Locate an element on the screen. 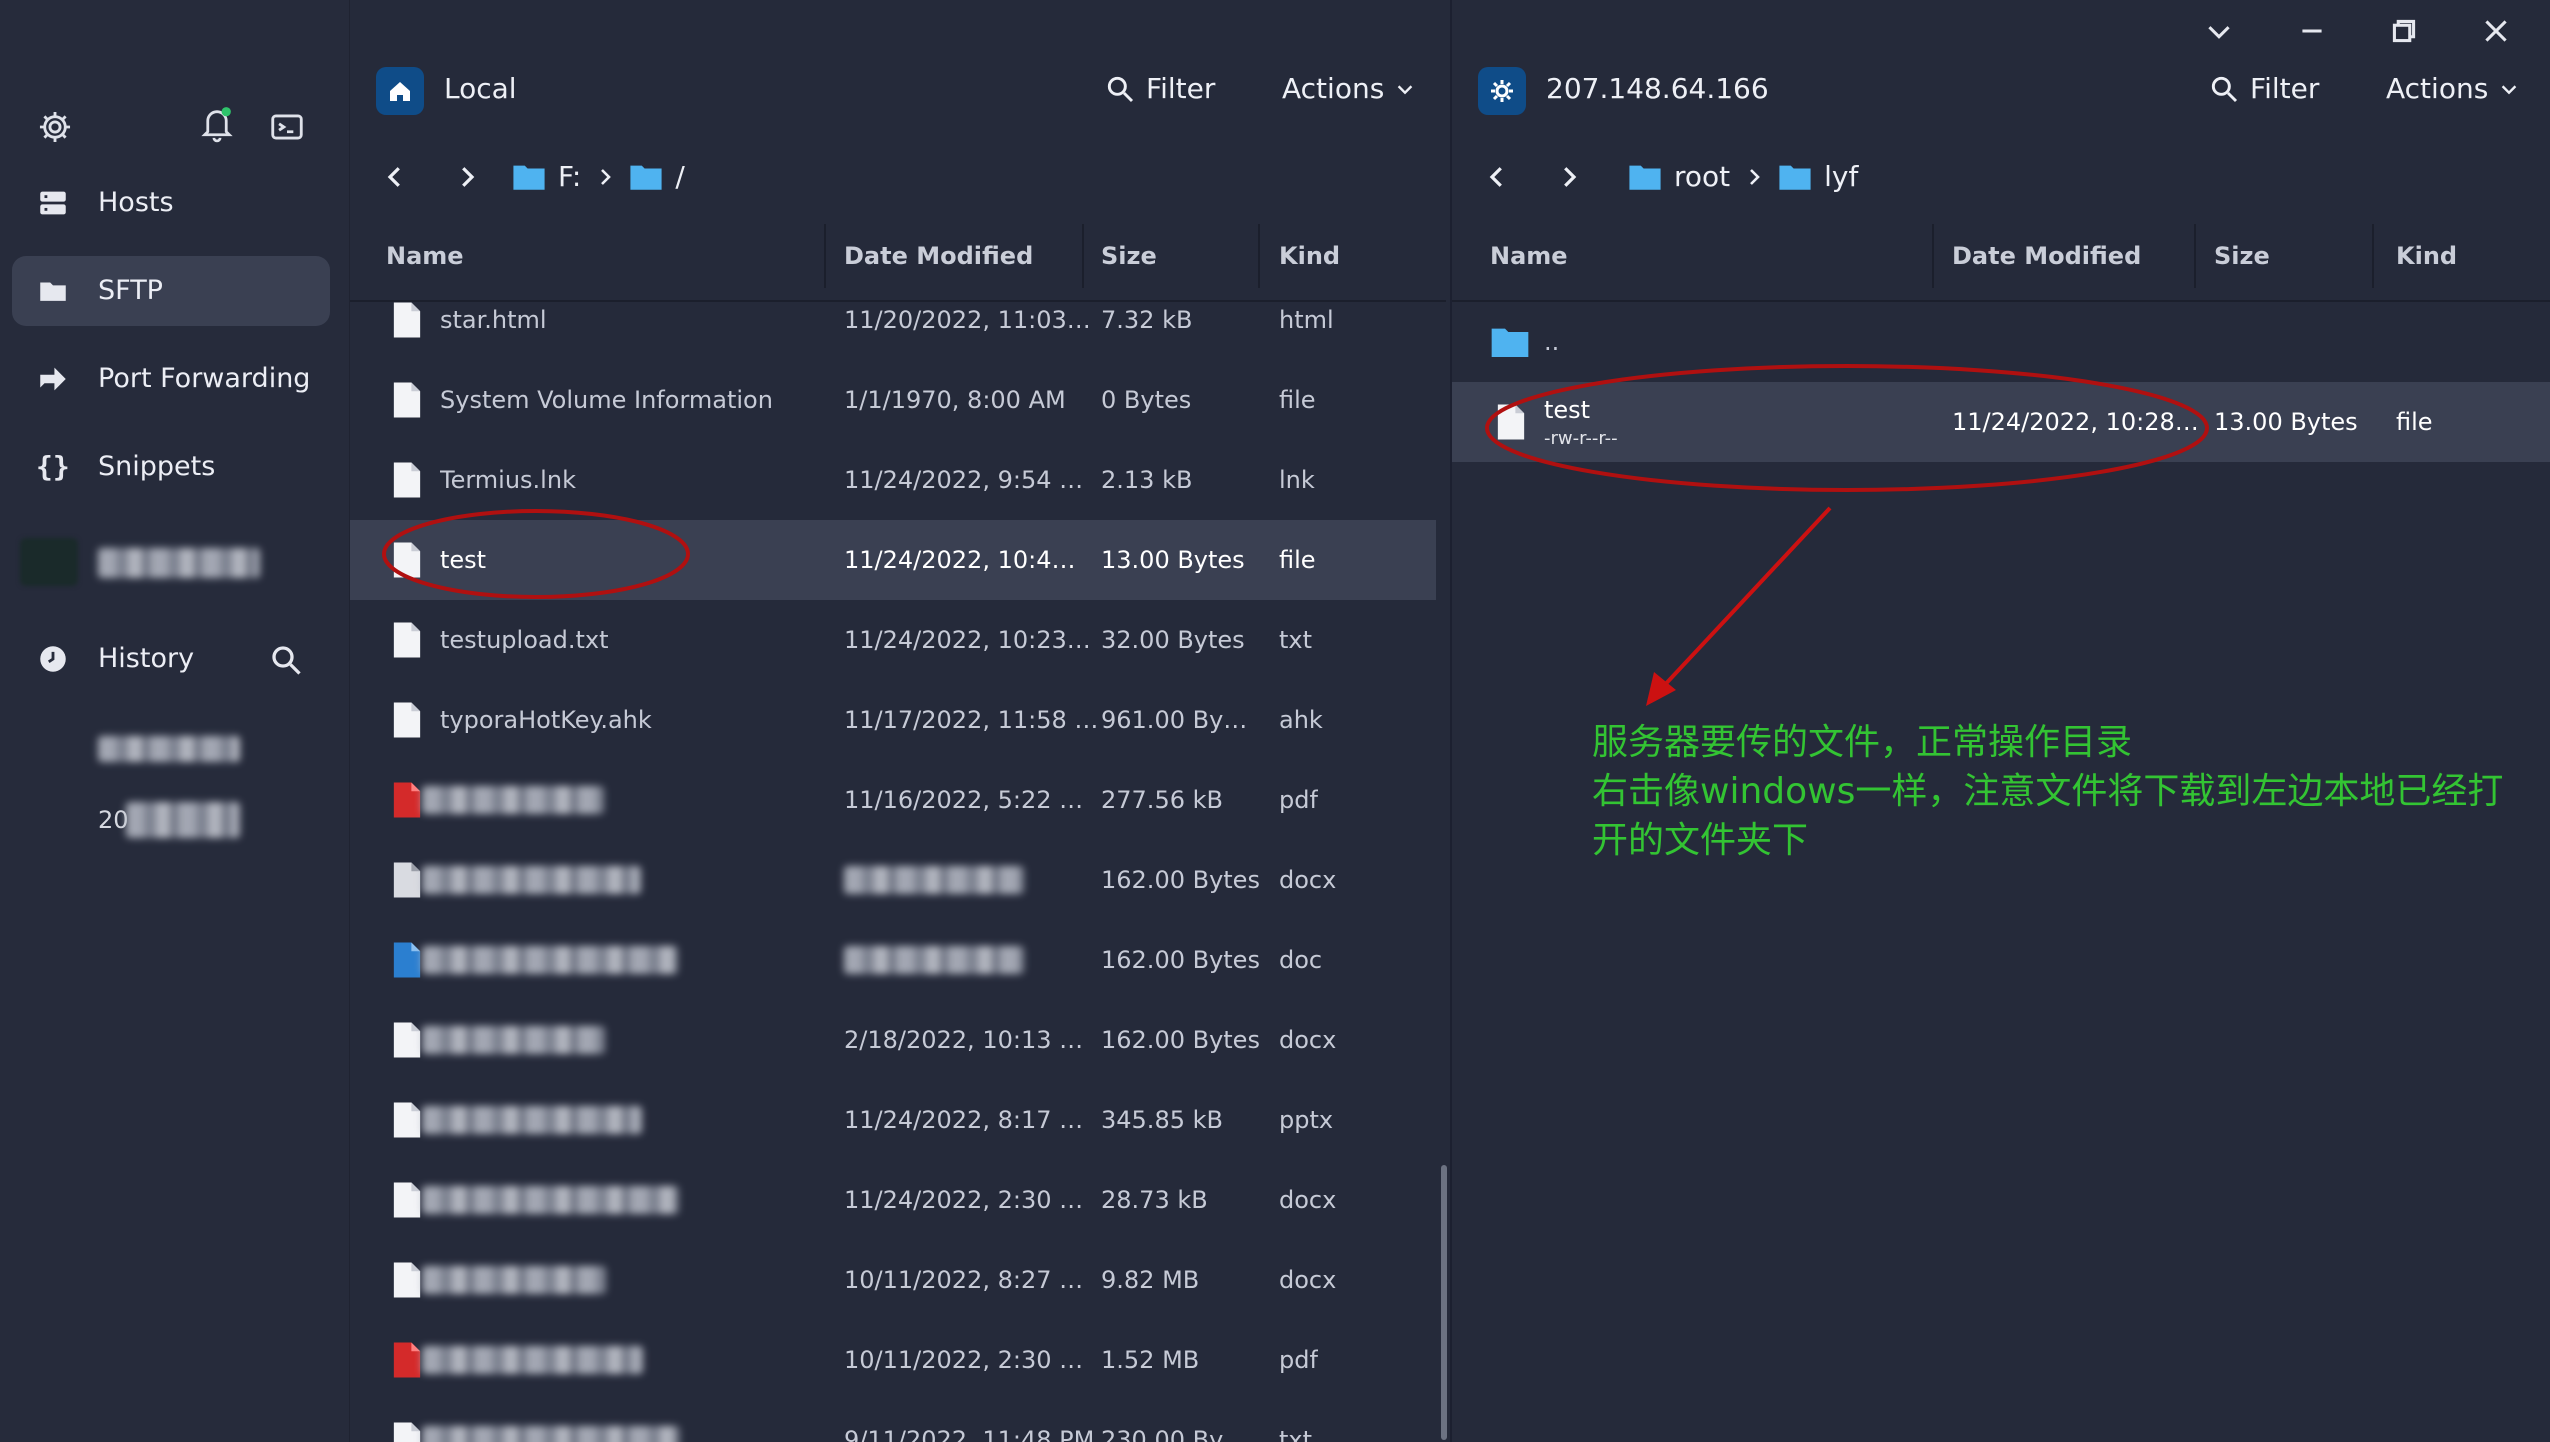 This screenshot has height=1442, width=2550. file-size: 345.85 kB is located at coordinates (1162, 1120).